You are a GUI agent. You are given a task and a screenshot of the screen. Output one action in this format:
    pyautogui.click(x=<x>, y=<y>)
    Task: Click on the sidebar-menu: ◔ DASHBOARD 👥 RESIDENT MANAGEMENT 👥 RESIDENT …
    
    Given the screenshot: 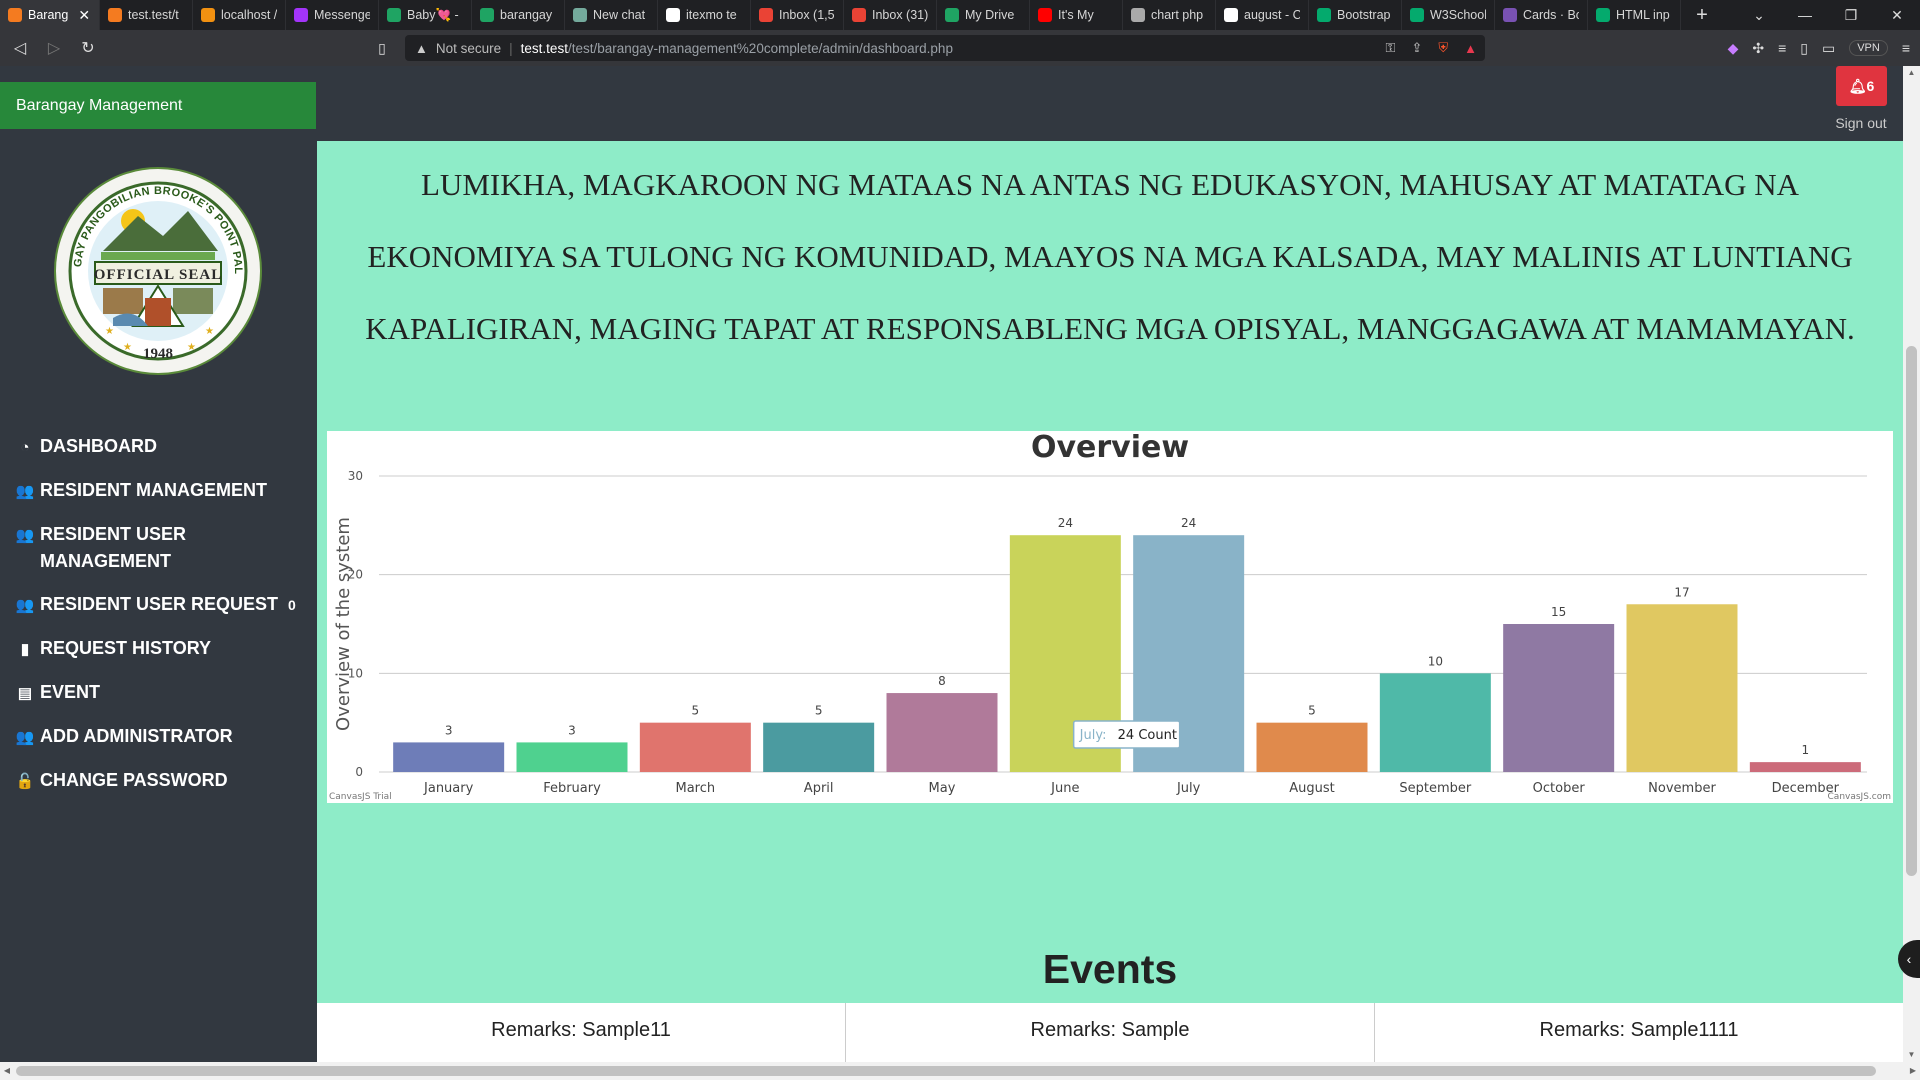 What is the action you would take?
    pyautogui.click(x=162, y=622)
    